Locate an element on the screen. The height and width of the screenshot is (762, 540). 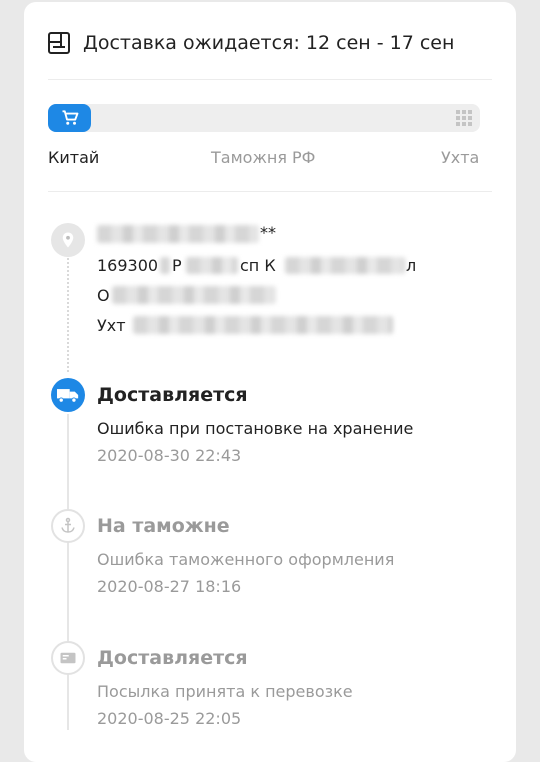
event-status: На таможне is located at coordinates (163, 526).